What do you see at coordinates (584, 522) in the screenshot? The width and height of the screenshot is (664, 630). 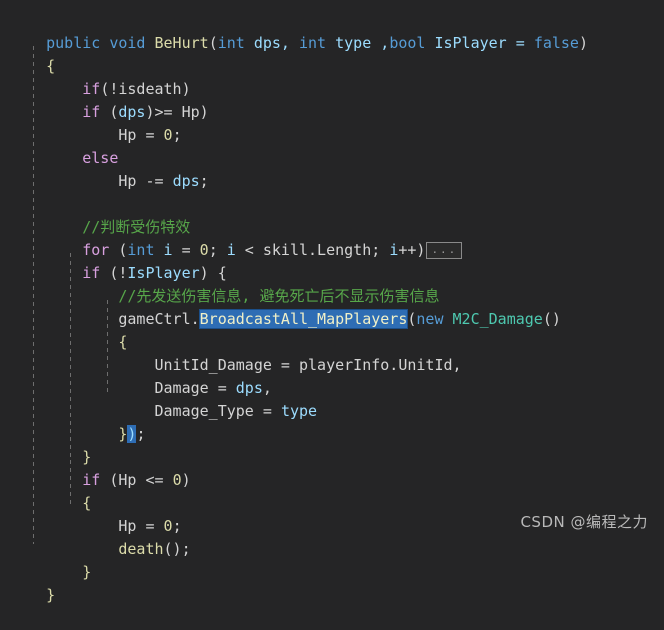 I see `csdn-watermark: CSDN @编程之力` at bounding box center [584, 522].